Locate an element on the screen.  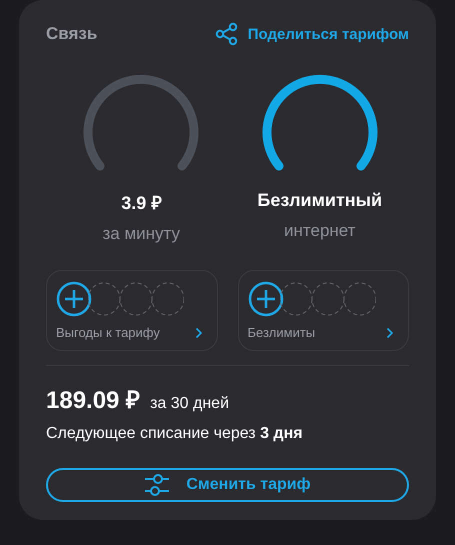
sliders-icon is located at coordinates (157, 485).